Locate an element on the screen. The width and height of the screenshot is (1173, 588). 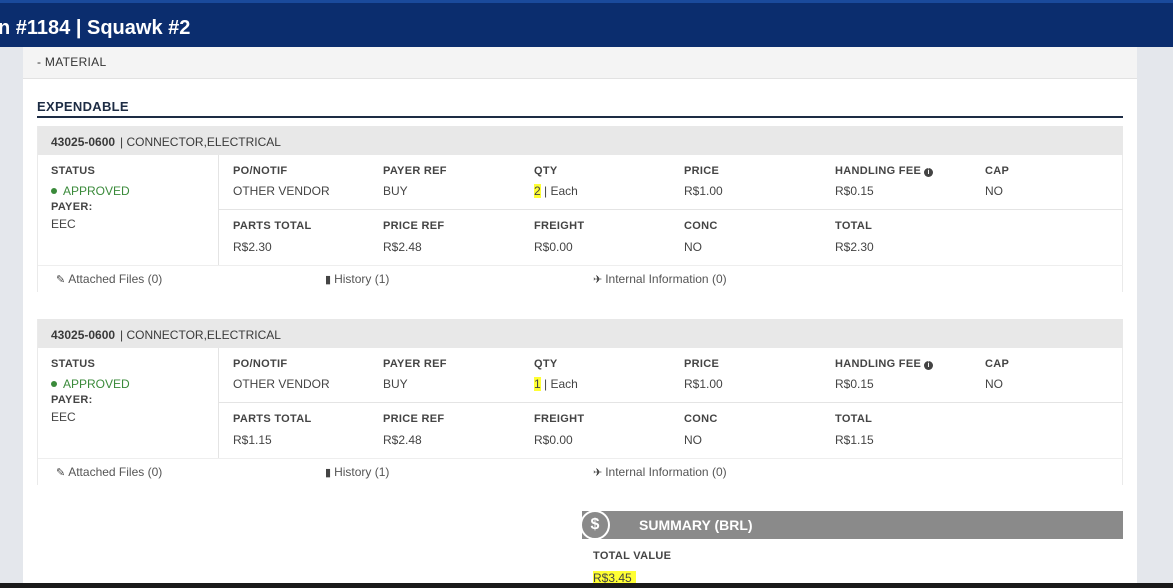
parts-total-value: R$2.30 is located at coordinates (252, 247).